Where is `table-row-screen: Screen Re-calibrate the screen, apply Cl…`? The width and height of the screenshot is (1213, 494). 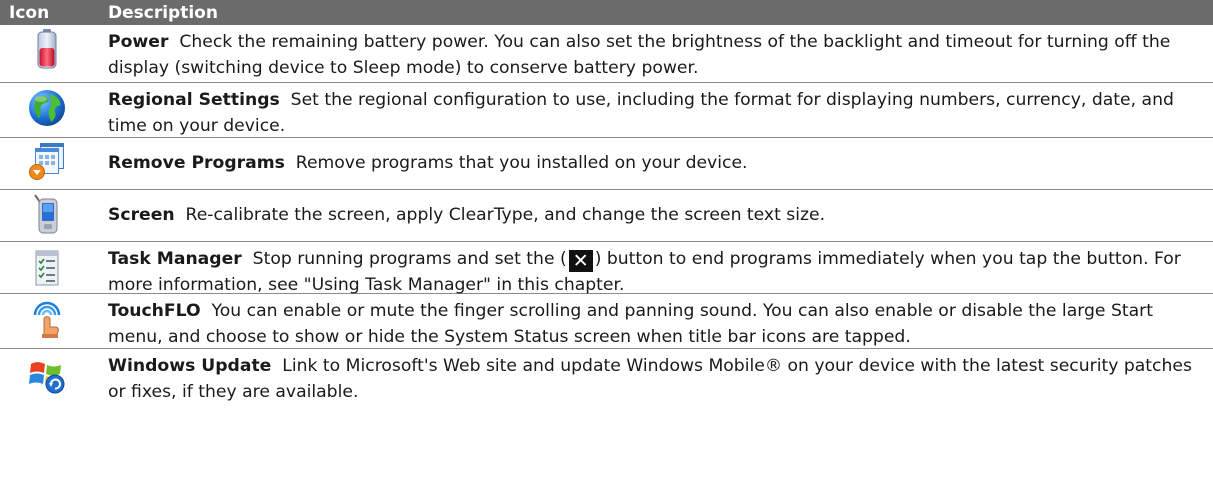
table-row-screen: Screen Re-calibrate the screen, apply Cl… is located at coordinates (606, 216).